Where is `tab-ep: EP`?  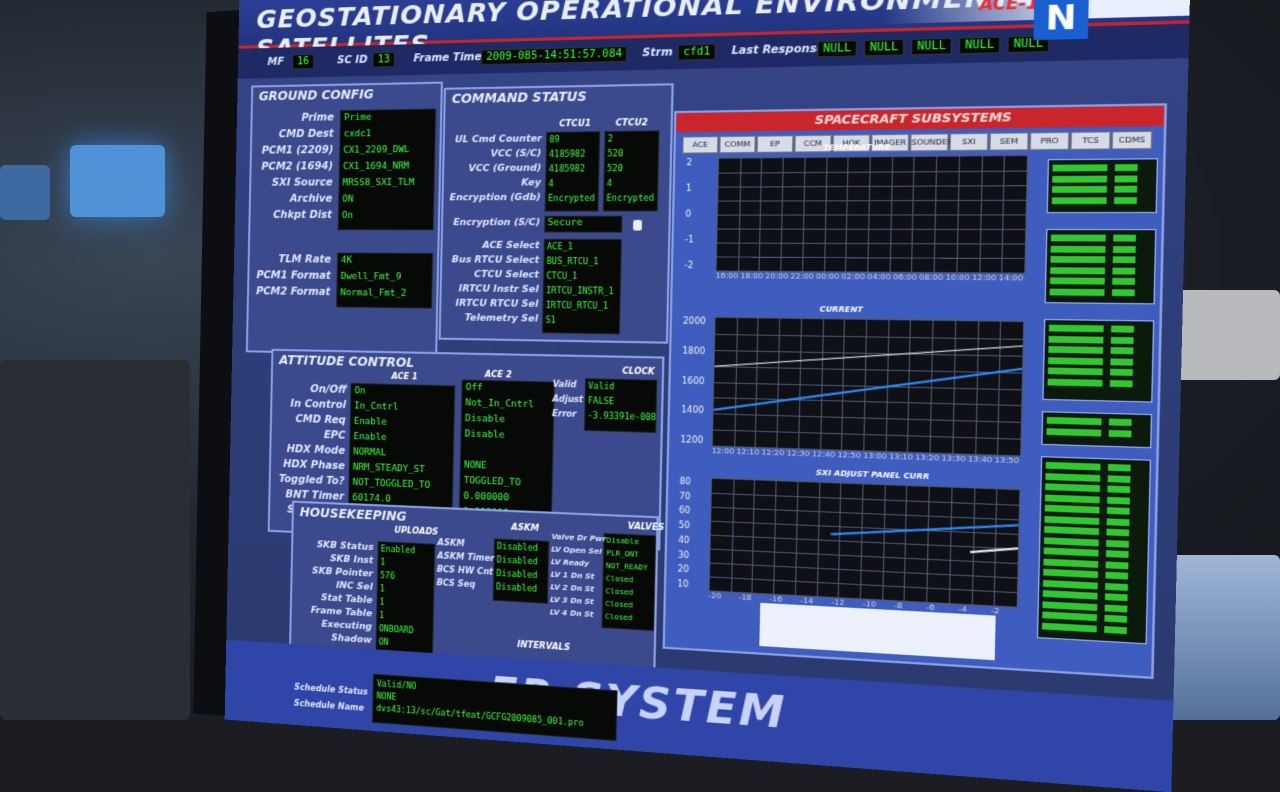 tab-ep: EP is located at coordinates (775, 144).